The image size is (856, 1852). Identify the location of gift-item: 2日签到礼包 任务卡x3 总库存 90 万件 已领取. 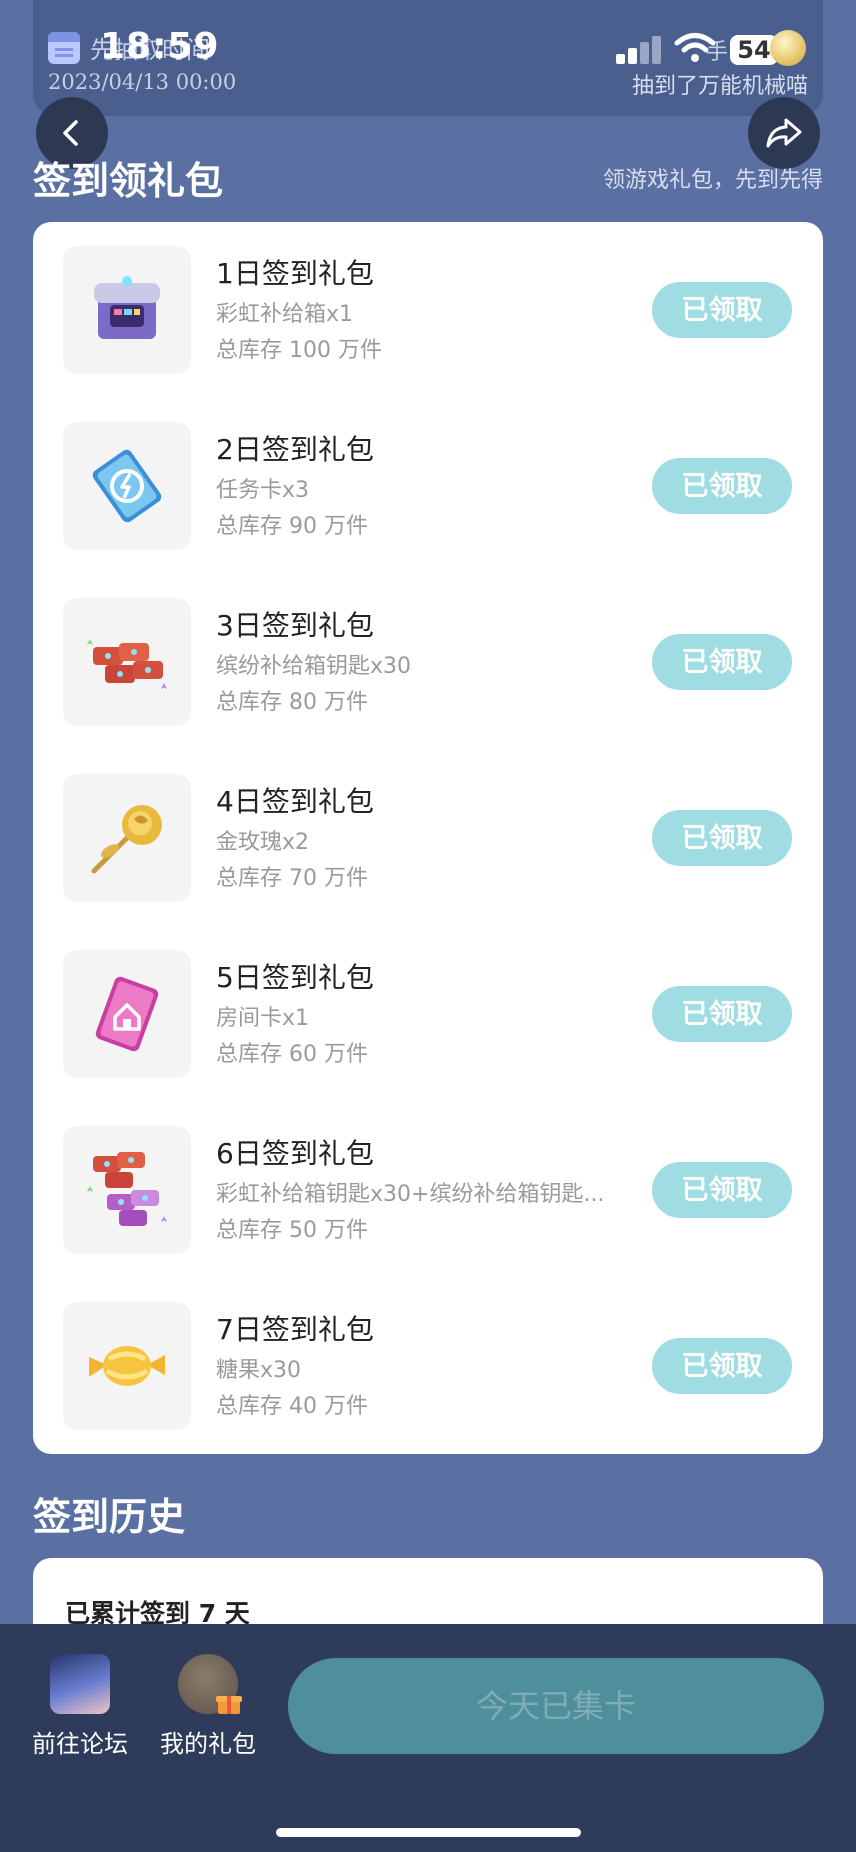
(428, 487).